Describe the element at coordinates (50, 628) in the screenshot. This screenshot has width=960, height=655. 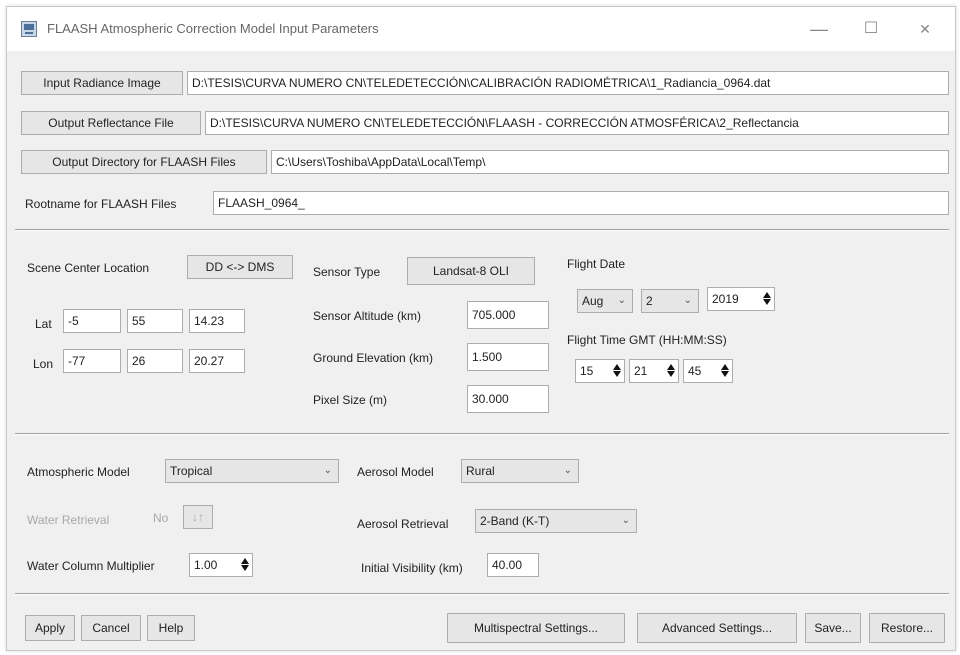
I see `apply-button: Apply` at that location.